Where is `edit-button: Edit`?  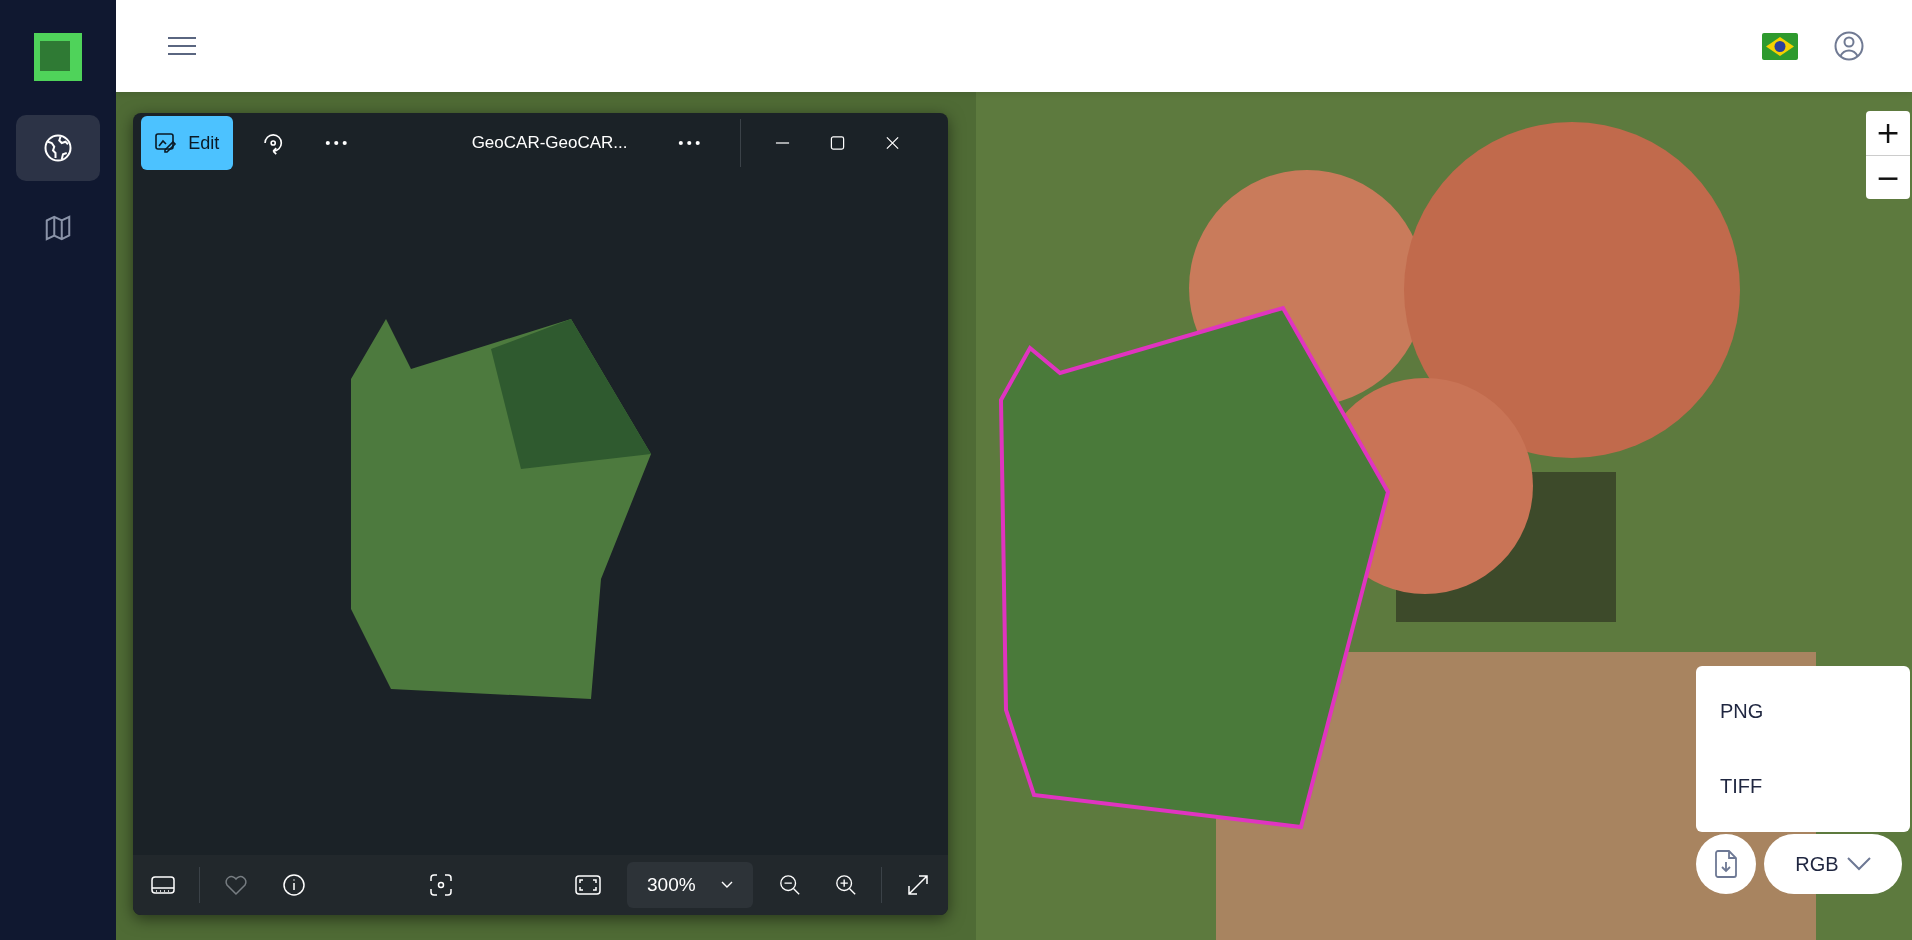
edit-button: Edit is located at coordinates (187, 143).